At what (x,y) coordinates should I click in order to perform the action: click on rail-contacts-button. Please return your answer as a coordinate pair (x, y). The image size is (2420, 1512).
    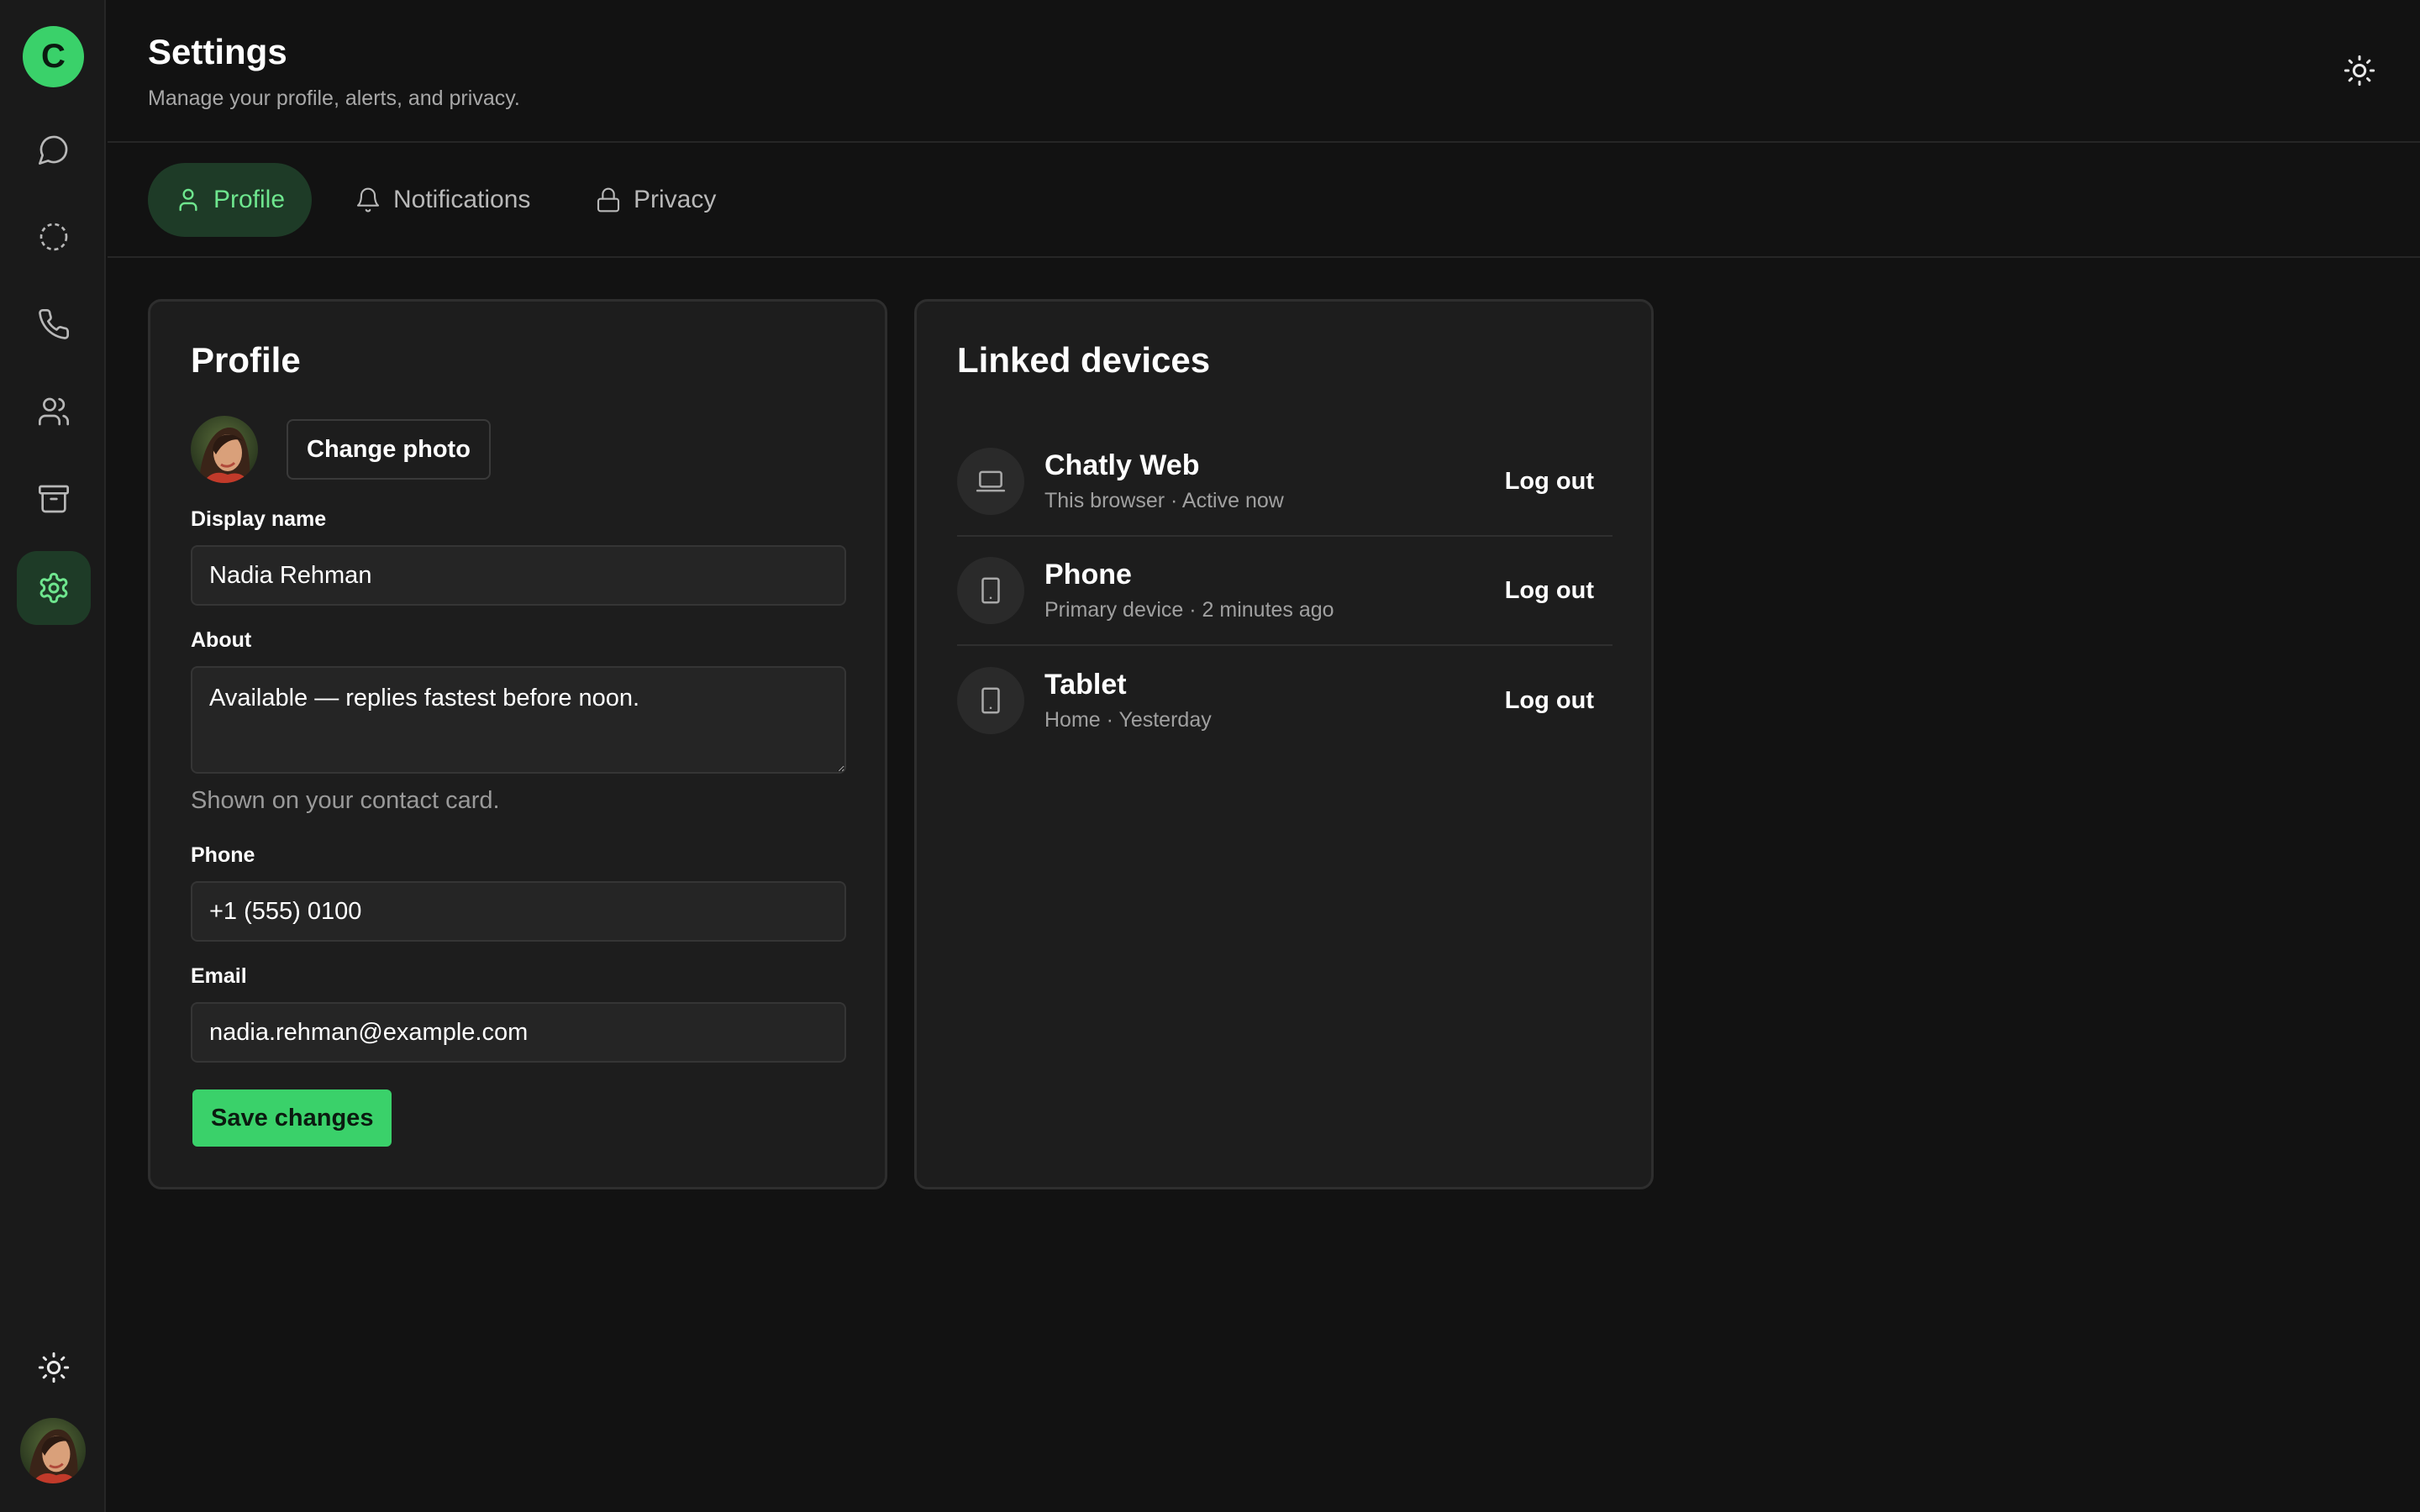
    Looking at the image, I should click on (54, 412).